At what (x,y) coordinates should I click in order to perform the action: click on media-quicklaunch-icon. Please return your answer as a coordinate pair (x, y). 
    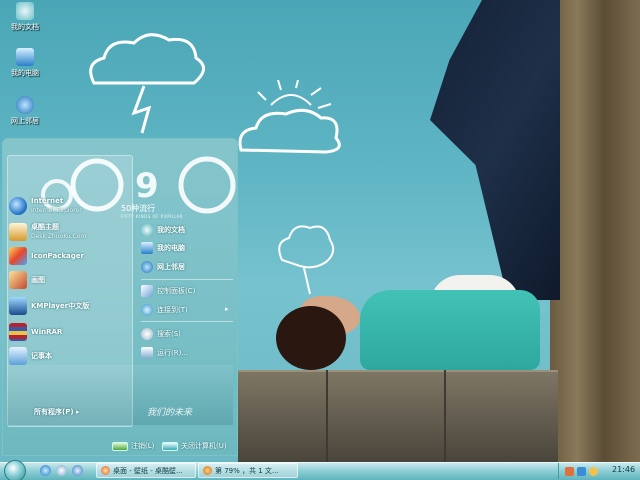
    Looking at the image, I should click on (61, 470).